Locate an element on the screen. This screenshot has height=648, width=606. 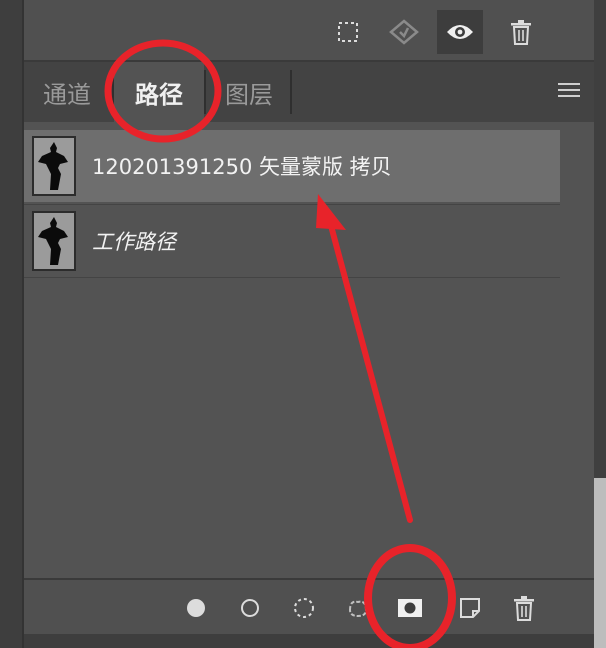
stroke-path-icon is located at coordinates (250, 608).